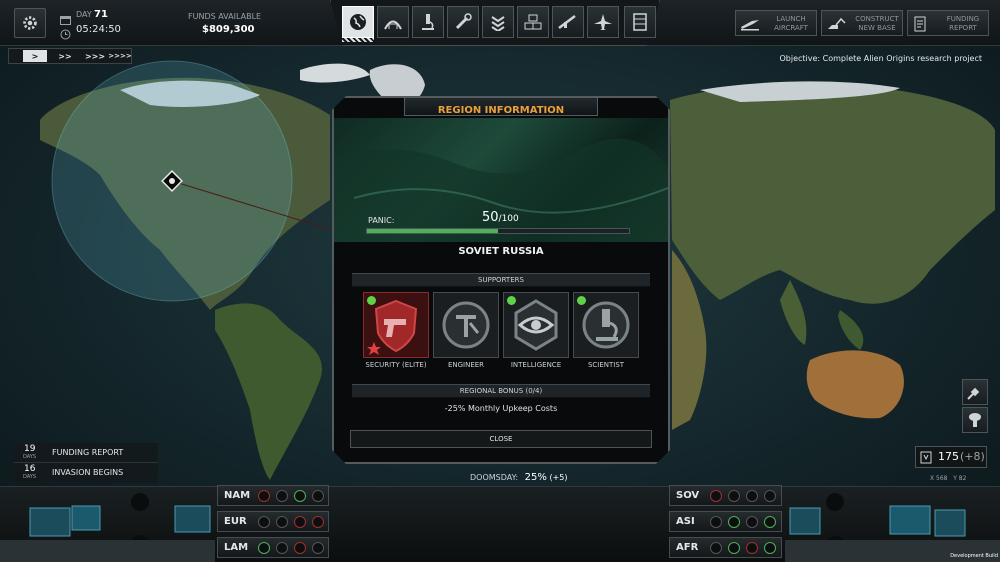 The image size is (1000, 562). I want to click on supporter-engineer, so click(466, 325).